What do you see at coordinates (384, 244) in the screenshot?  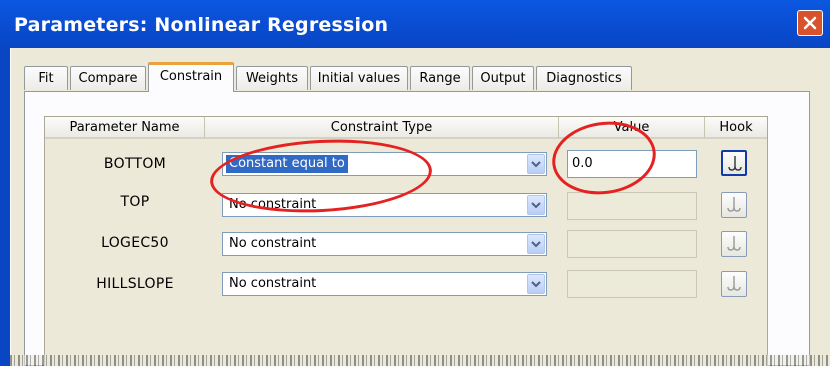 I see `constraint-select-logec50: No constraint` at bounding box center [384, 244].